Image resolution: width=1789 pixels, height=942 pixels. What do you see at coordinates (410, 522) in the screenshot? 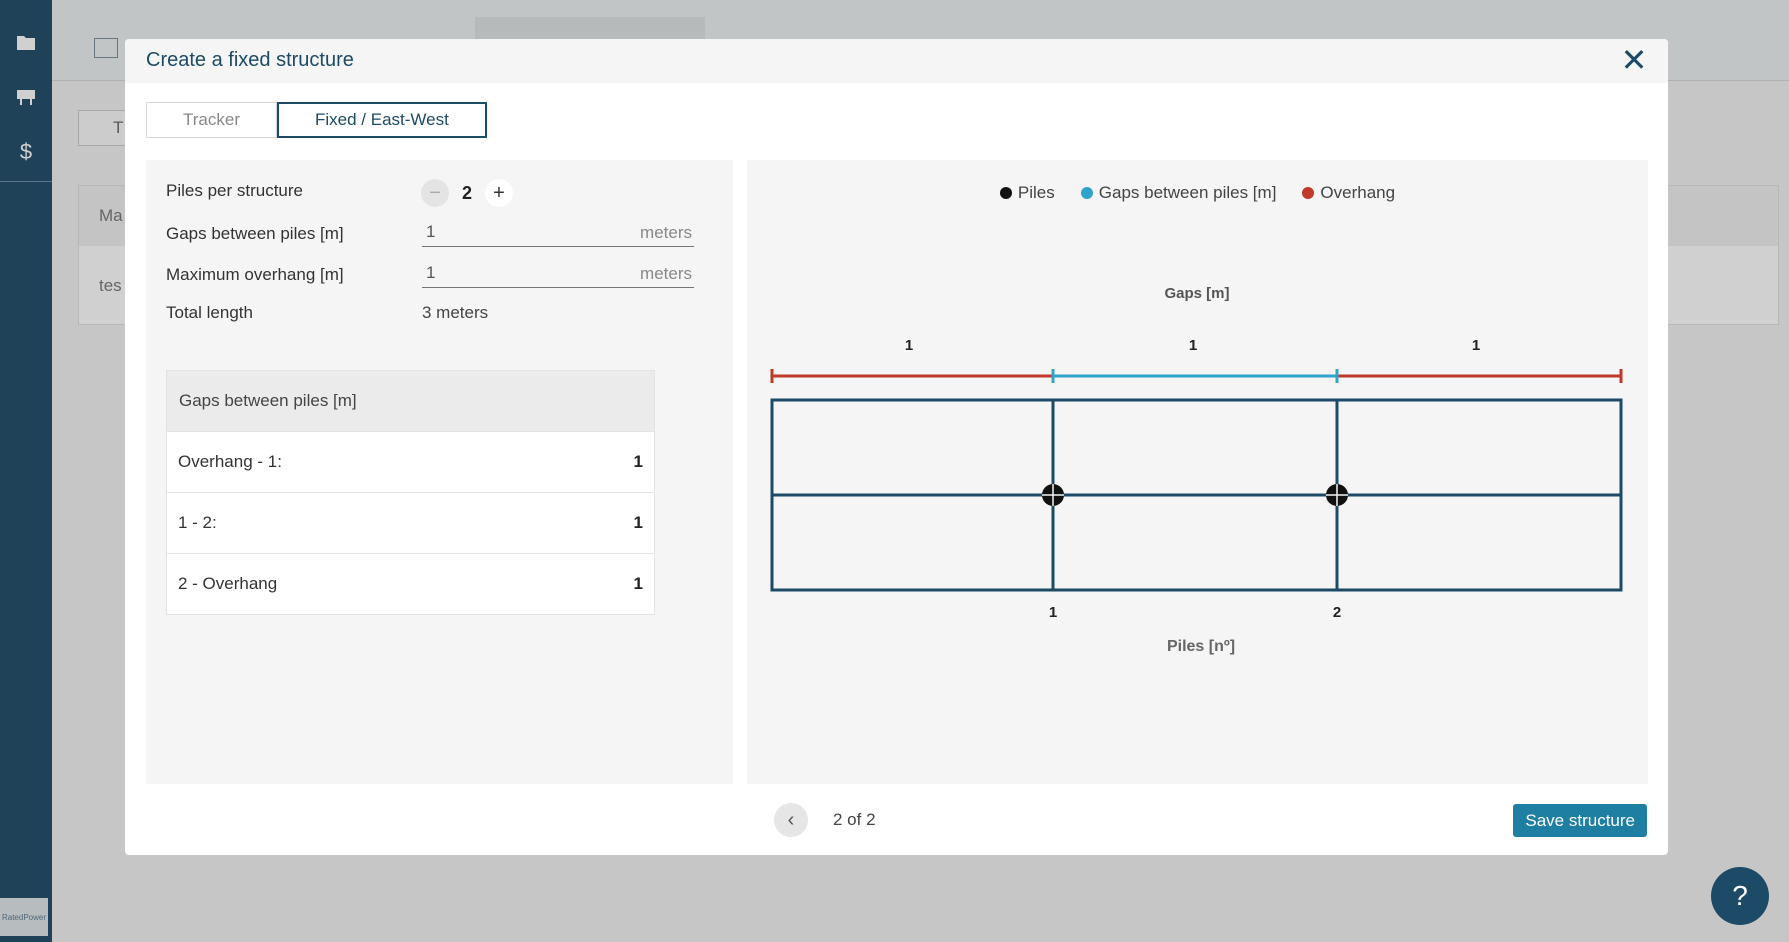
I see `table-row: 1 - 2: 1` at bounding box center [410, 522].